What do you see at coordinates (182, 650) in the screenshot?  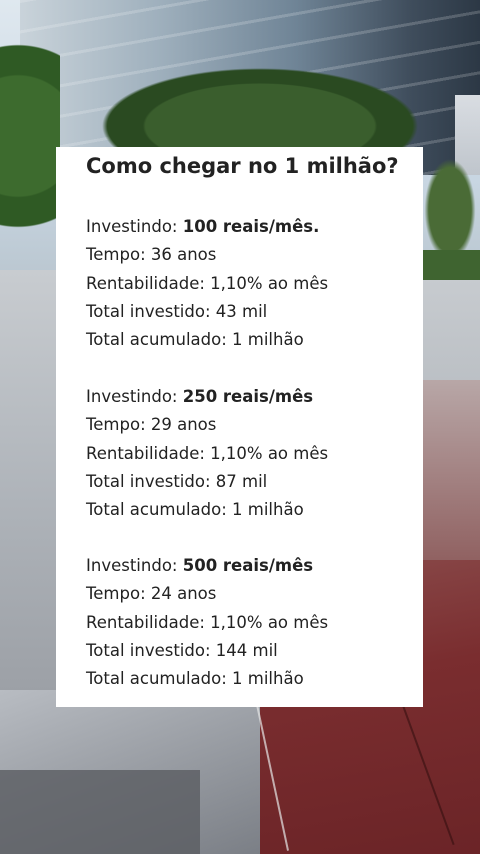 I see `total-investido-line: Total investido: 144 mil` at bounding box center [182, 650].